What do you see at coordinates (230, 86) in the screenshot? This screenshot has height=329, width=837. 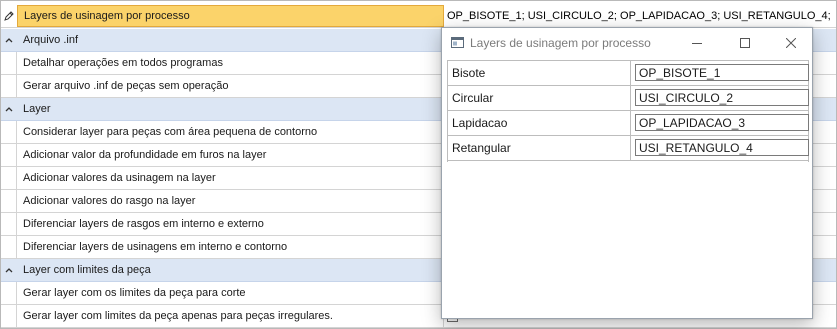 I see `property-name: Gerar arquivo .inf de peças sem operação` at bounding box center [230, 86].